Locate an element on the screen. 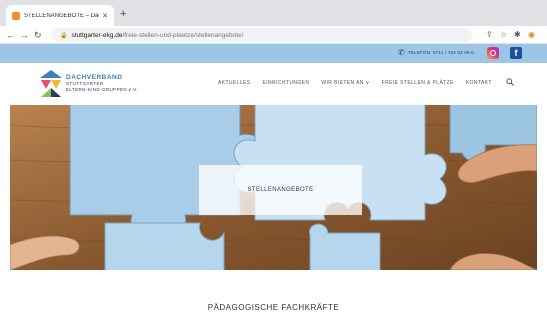 Image resolution: width=547 pixels, height=329 pixels. phone-number: TELEFON: 0711 / 762 03 08-0 is located at coordinates (441, 52).